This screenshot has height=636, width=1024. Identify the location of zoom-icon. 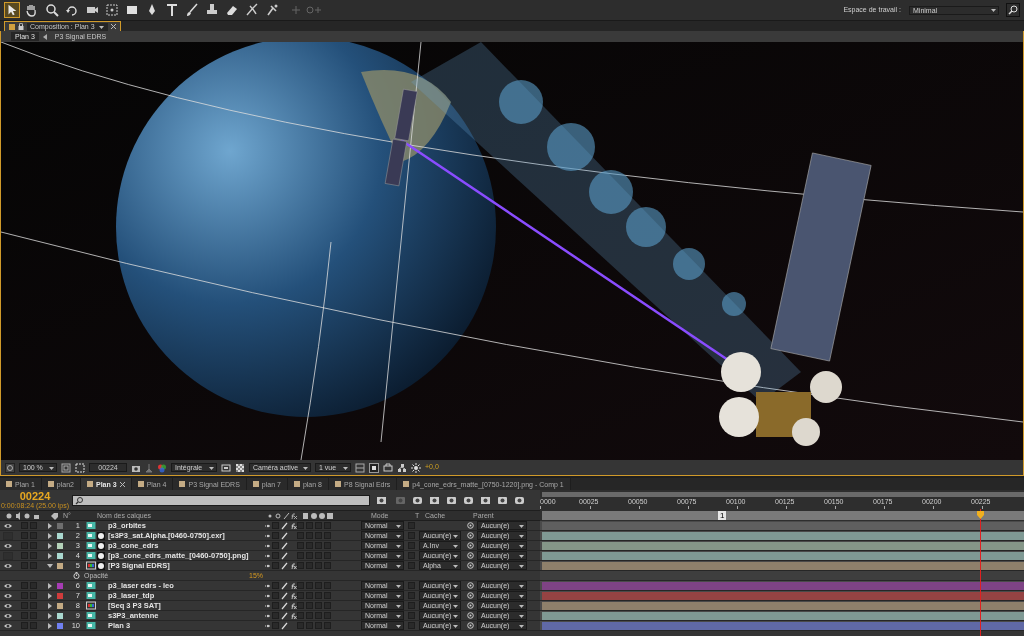
(52, 10).